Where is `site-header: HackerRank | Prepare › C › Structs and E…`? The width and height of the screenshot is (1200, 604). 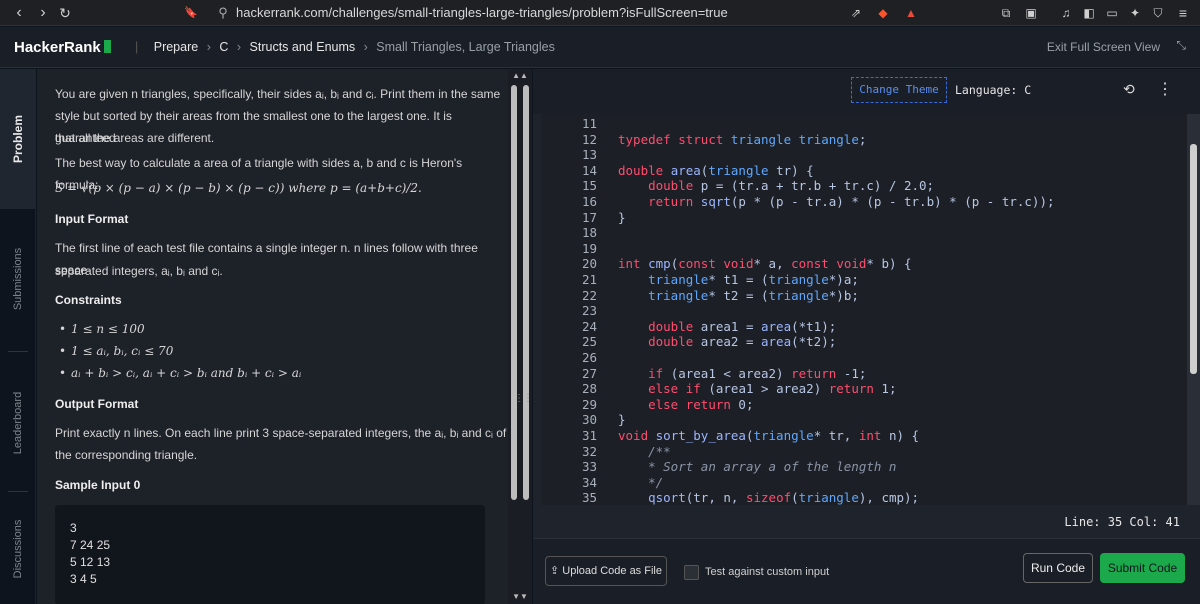
site-header: HackerRank | Prepare › C › Structs and E… is located at coordinates (600, 47).